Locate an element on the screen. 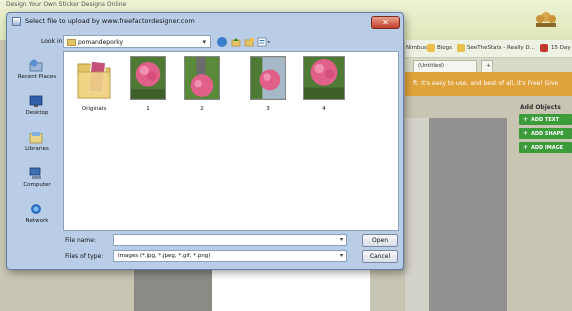 This screenshot has height=311, width=572. tab-label: (Untitled) is located at coordinates (431, 66).